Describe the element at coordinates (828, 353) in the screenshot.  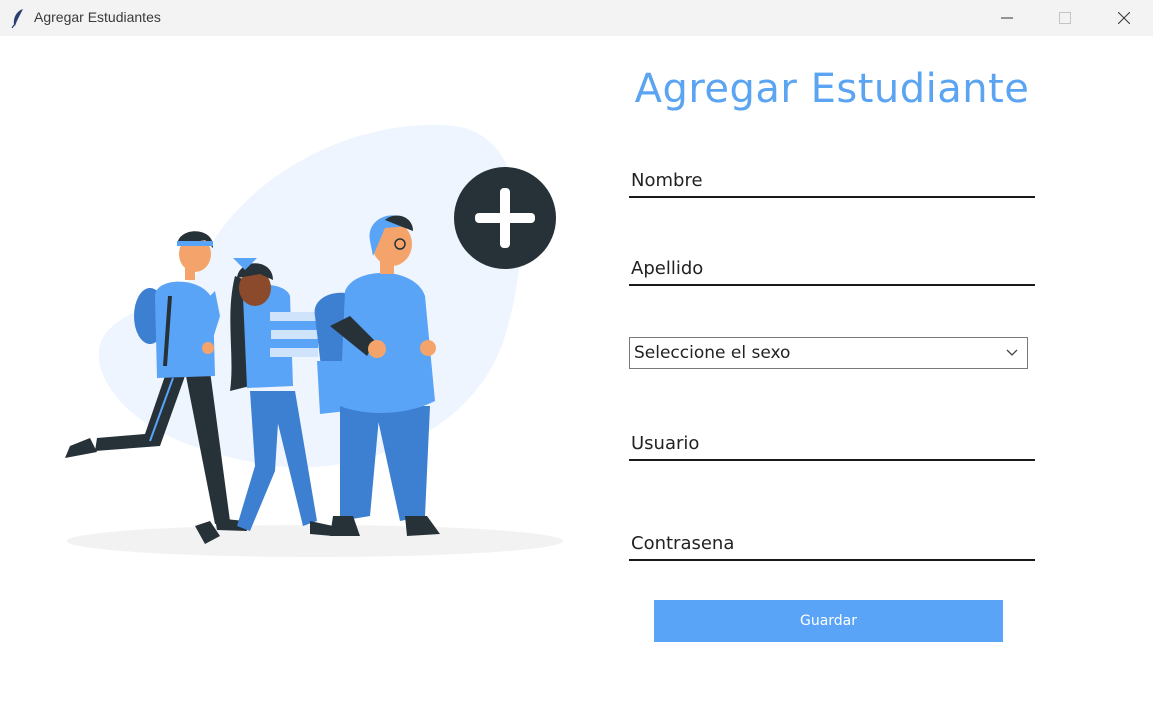
I see `sexo-select: Seleccione el sexo` at that location.